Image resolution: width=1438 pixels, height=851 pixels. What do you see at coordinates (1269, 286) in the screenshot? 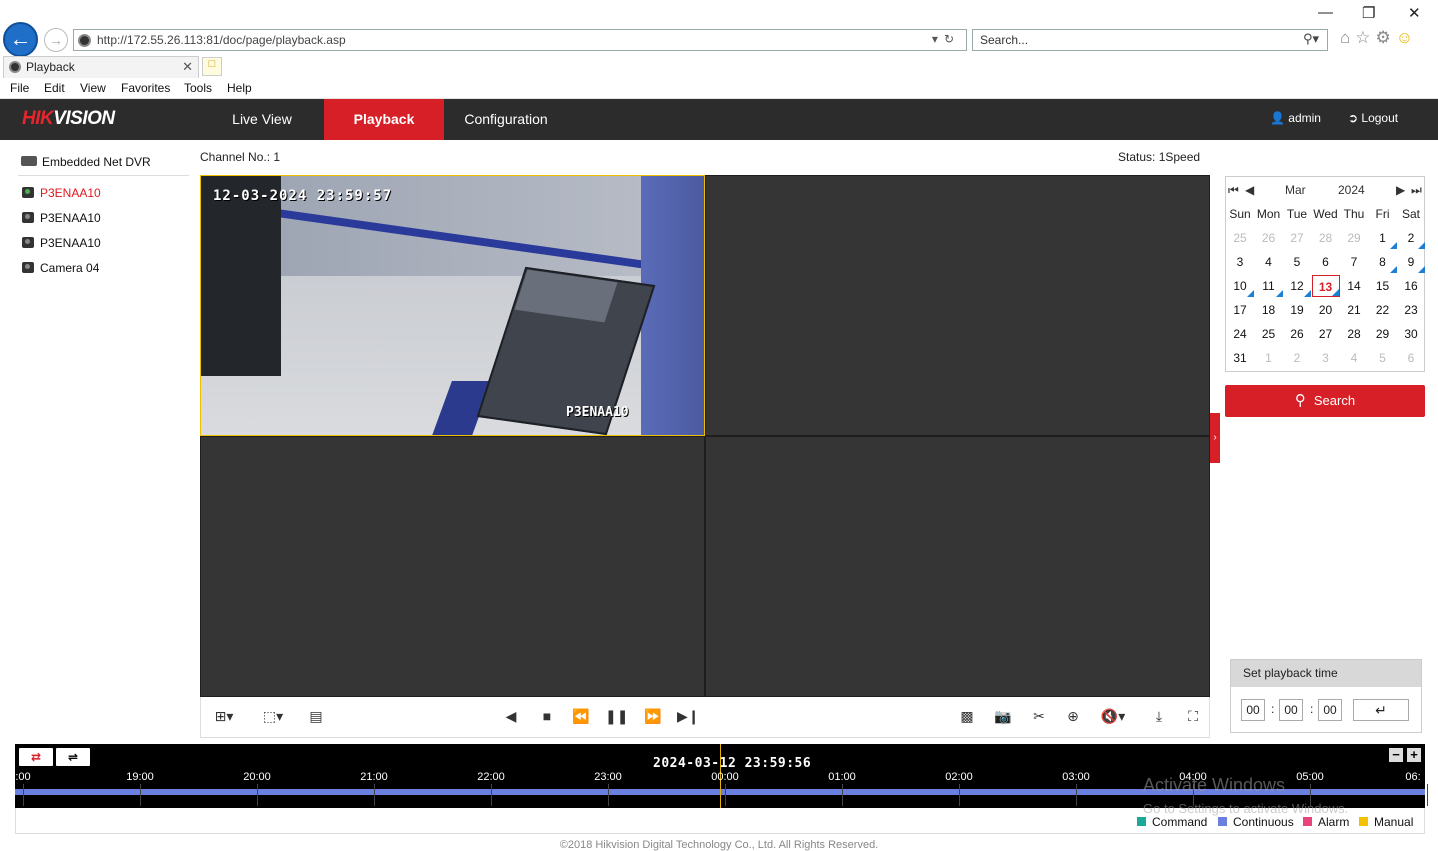
I see `calendar-day: 11` at bounding box center [1269, 286].